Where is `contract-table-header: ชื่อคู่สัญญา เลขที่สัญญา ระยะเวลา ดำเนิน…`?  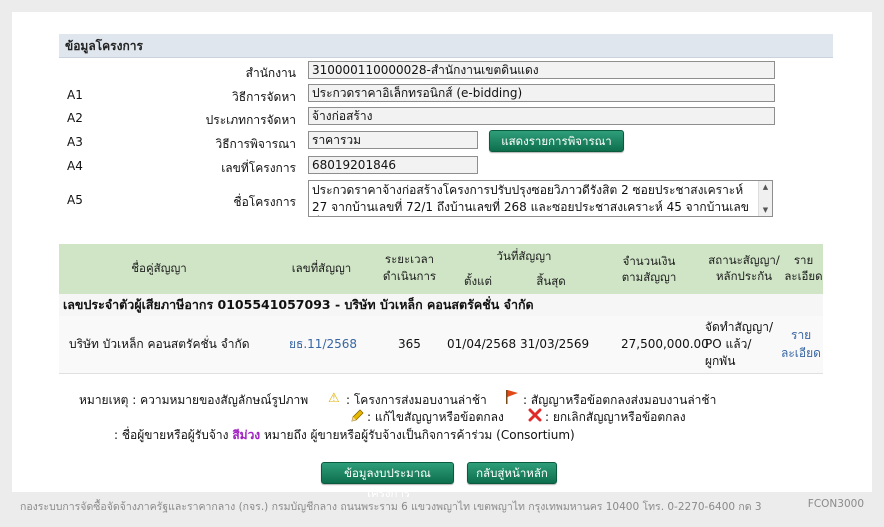
contract-table-header: ชื่อคู่สัญญา เลขที่สัญญา ระยะเวลา ดำเนิน… is located at coordinates (441, 269).